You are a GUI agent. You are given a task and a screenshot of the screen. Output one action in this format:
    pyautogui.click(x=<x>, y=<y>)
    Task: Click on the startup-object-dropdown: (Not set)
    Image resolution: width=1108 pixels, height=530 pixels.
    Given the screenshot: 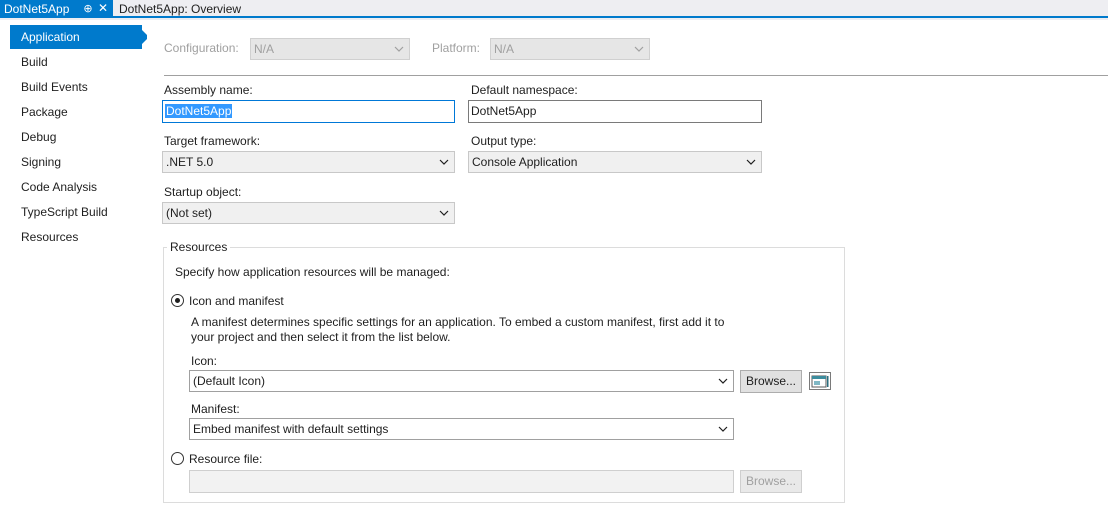 What is the action you would take?
    pyautogui.click(x=308, y=213)
    